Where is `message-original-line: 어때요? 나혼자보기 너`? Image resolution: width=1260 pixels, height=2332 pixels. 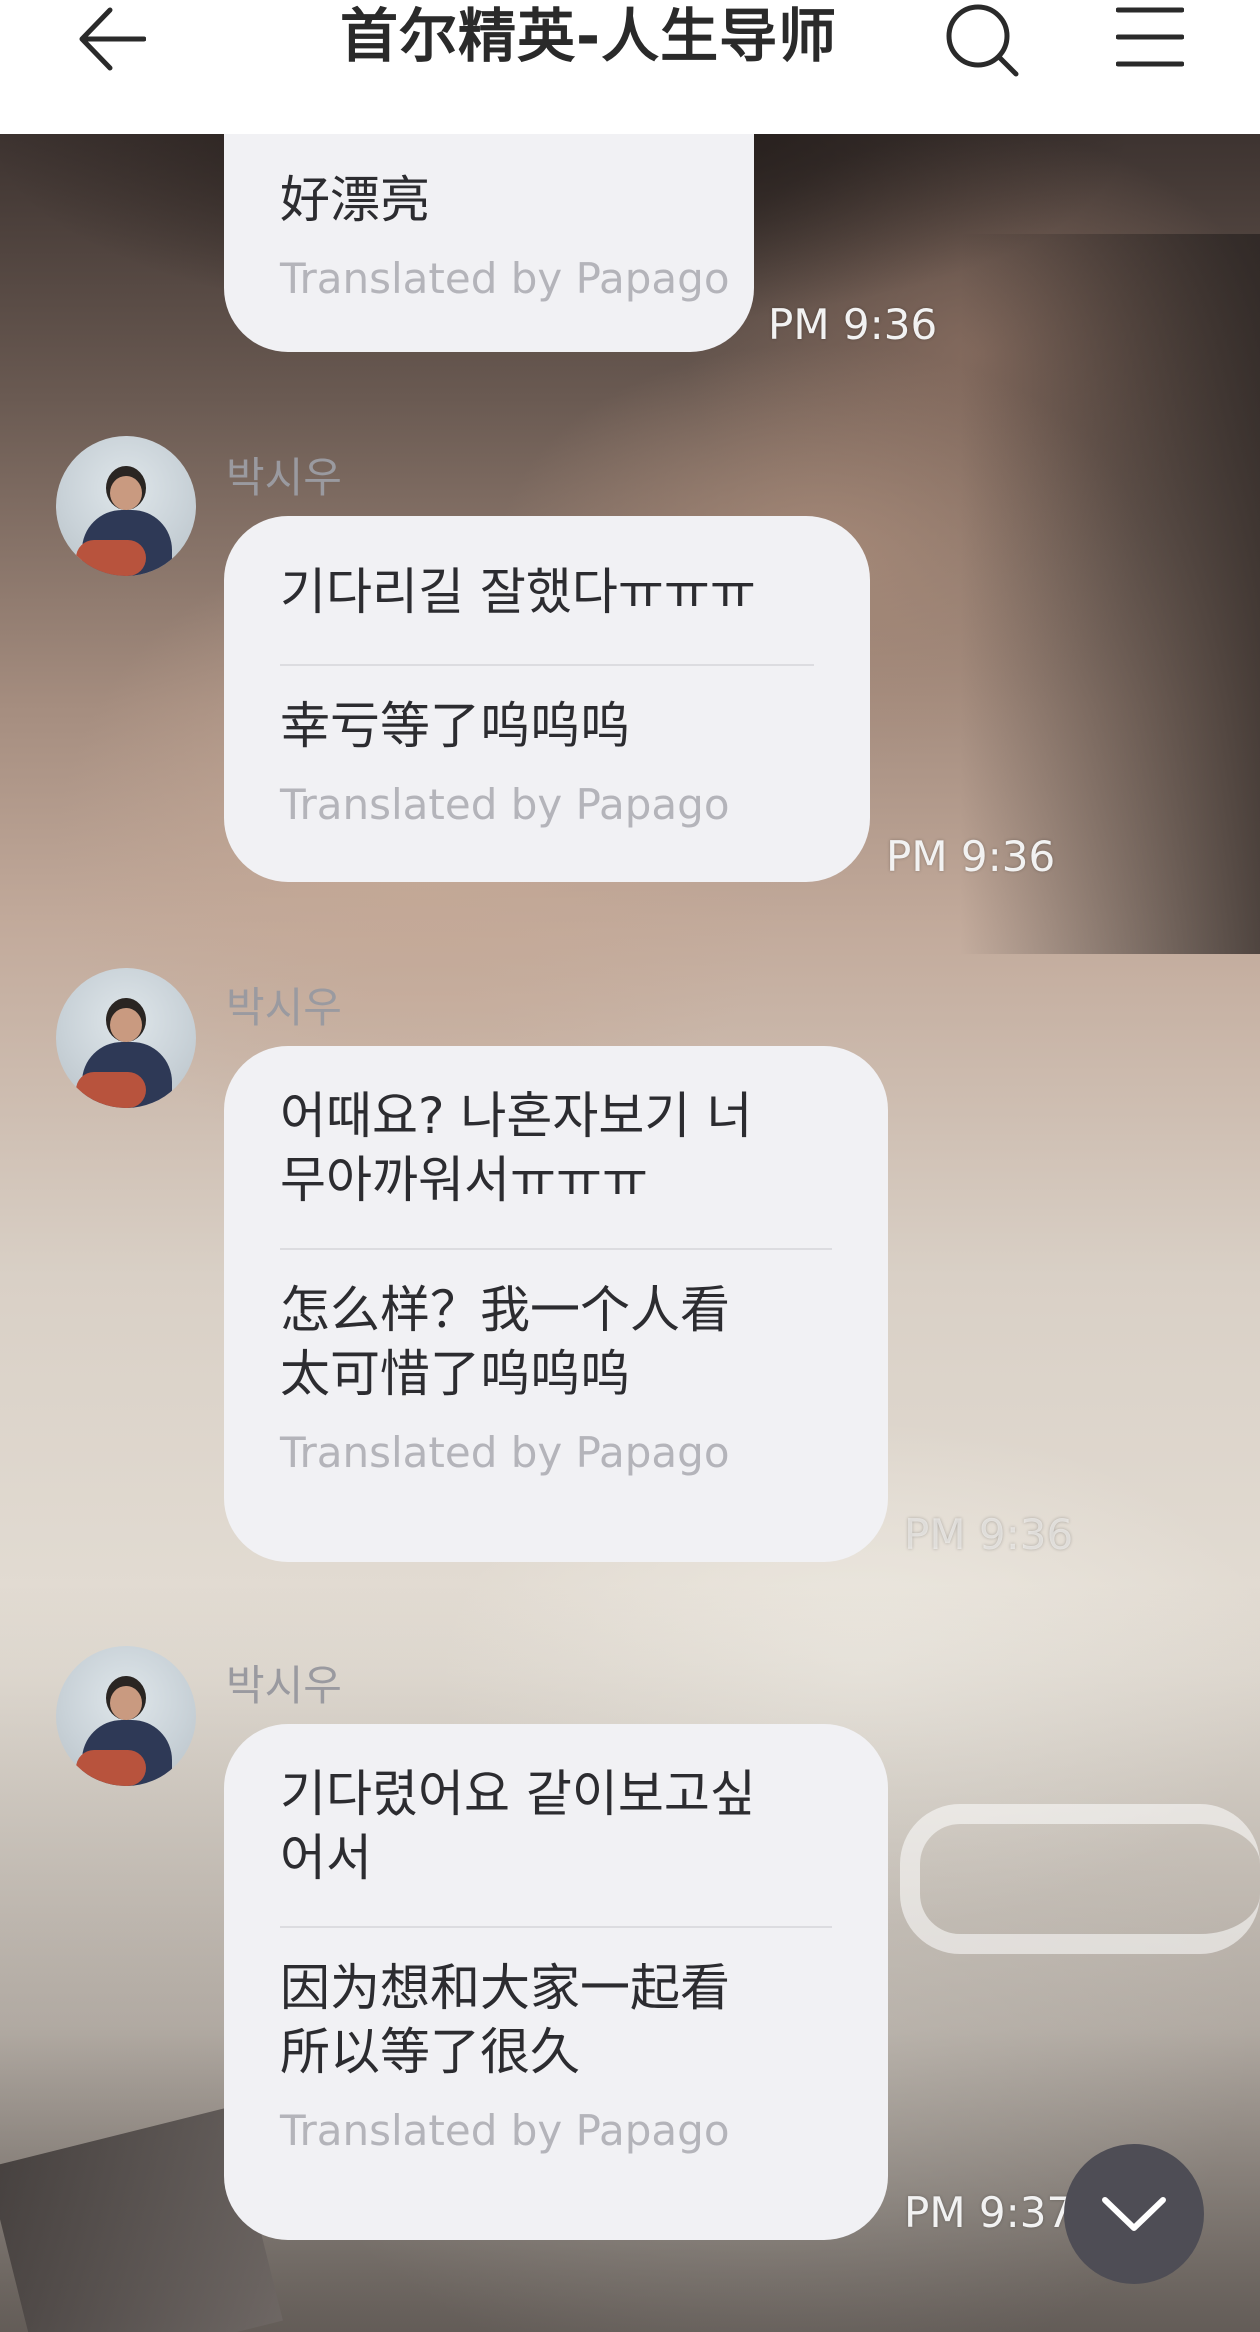
message-original-line: 어때요? 나혼자보기 너 is located at coordinates (516, 1116).